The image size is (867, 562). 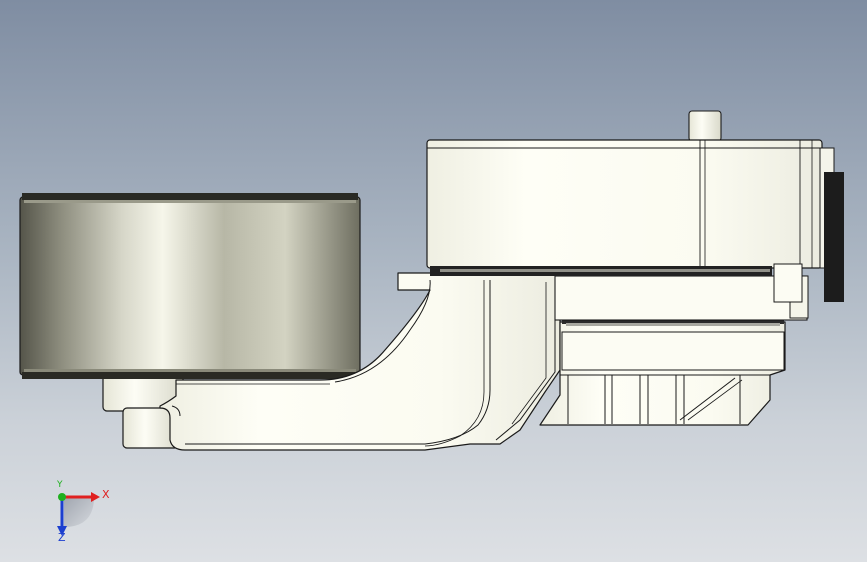 I want to click on housing-stud, so click(x=705, y=126).